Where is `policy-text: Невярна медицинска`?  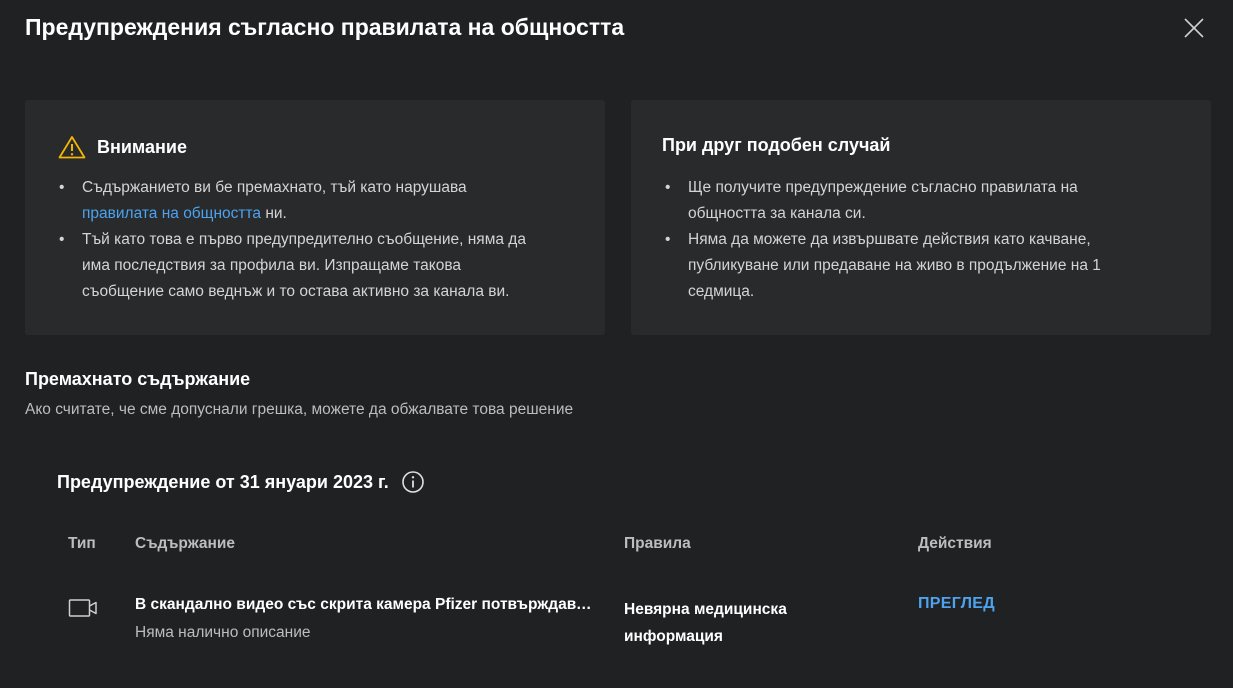 policy-text: Невярна медицинска is located at coordinates (705, 609).